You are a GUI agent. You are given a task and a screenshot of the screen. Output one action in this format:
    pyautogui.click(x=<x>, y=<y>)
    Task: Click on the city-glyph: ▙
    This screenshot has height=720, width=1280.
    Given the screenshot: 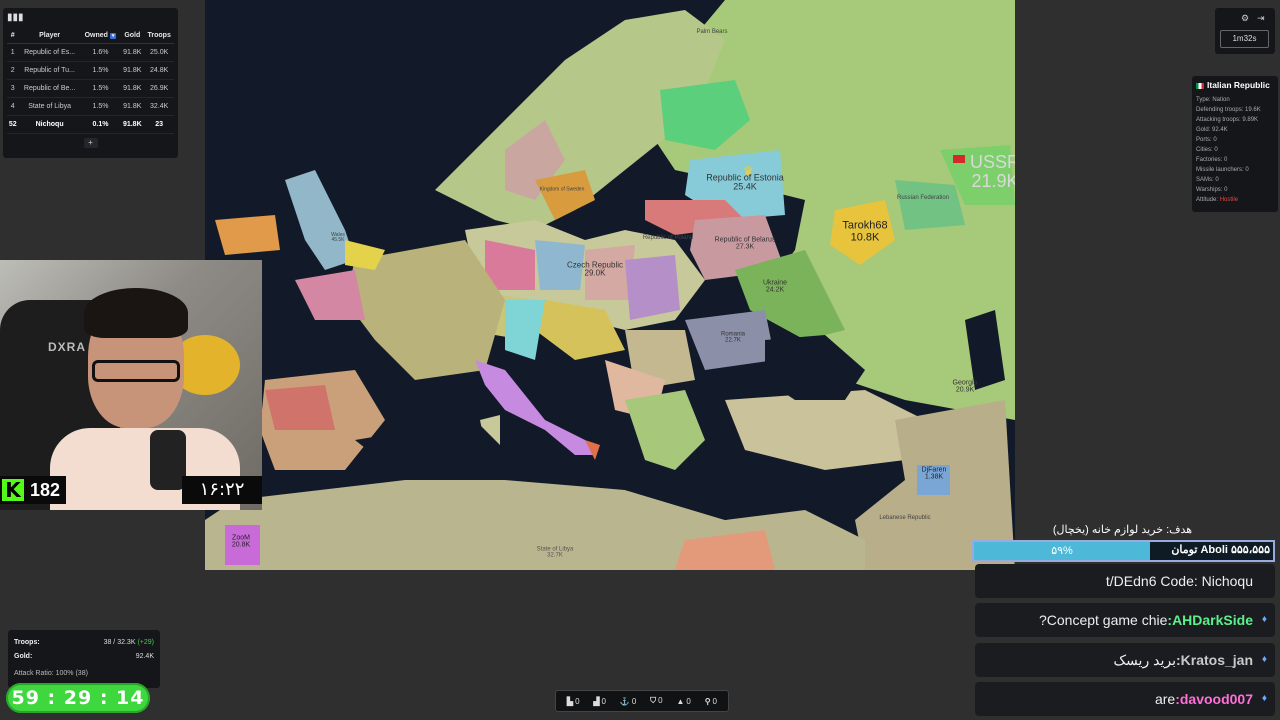 What is the action you would take?
    pyautogui.click(x=570, y=701)
    